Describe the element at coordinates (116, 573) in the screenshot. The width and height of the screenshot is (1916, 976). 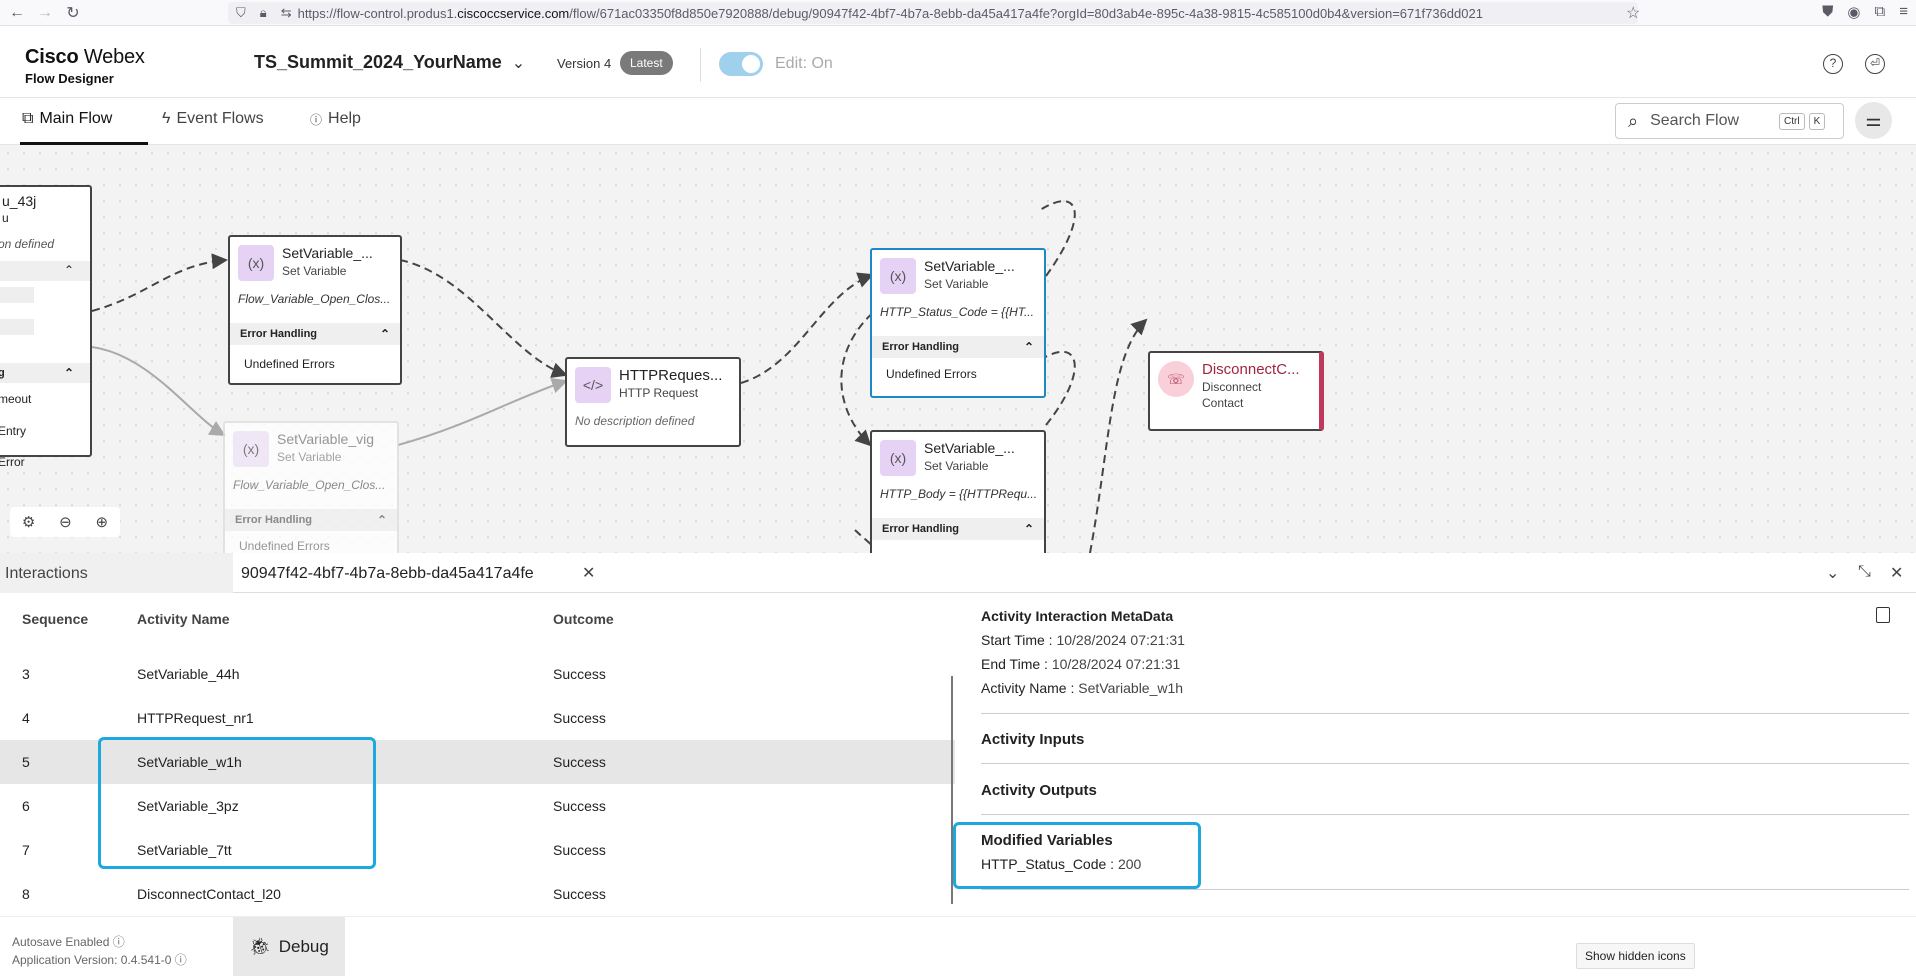
I see `tab-interactions: Interactions` at that location.